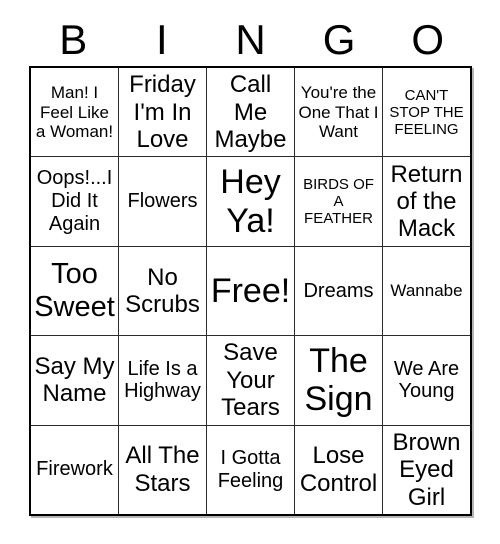 The image size is (500, 544). What do you see at coordinates (75, 470) in the screenshot?
I see `bingo-cell: Firework` at bounding box center [75, 470].